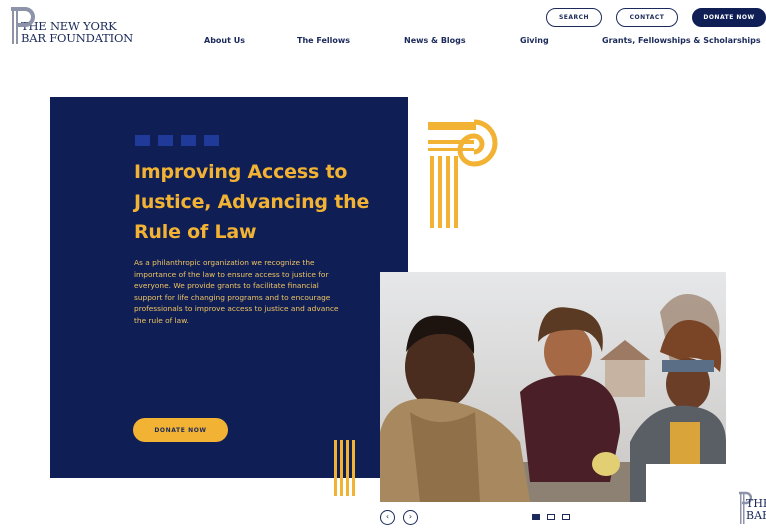 Image resolution: width=766 pixels, height=529 pixels. I want to click on nav-item-the-fellows: The Fellows, so click(323, 40).